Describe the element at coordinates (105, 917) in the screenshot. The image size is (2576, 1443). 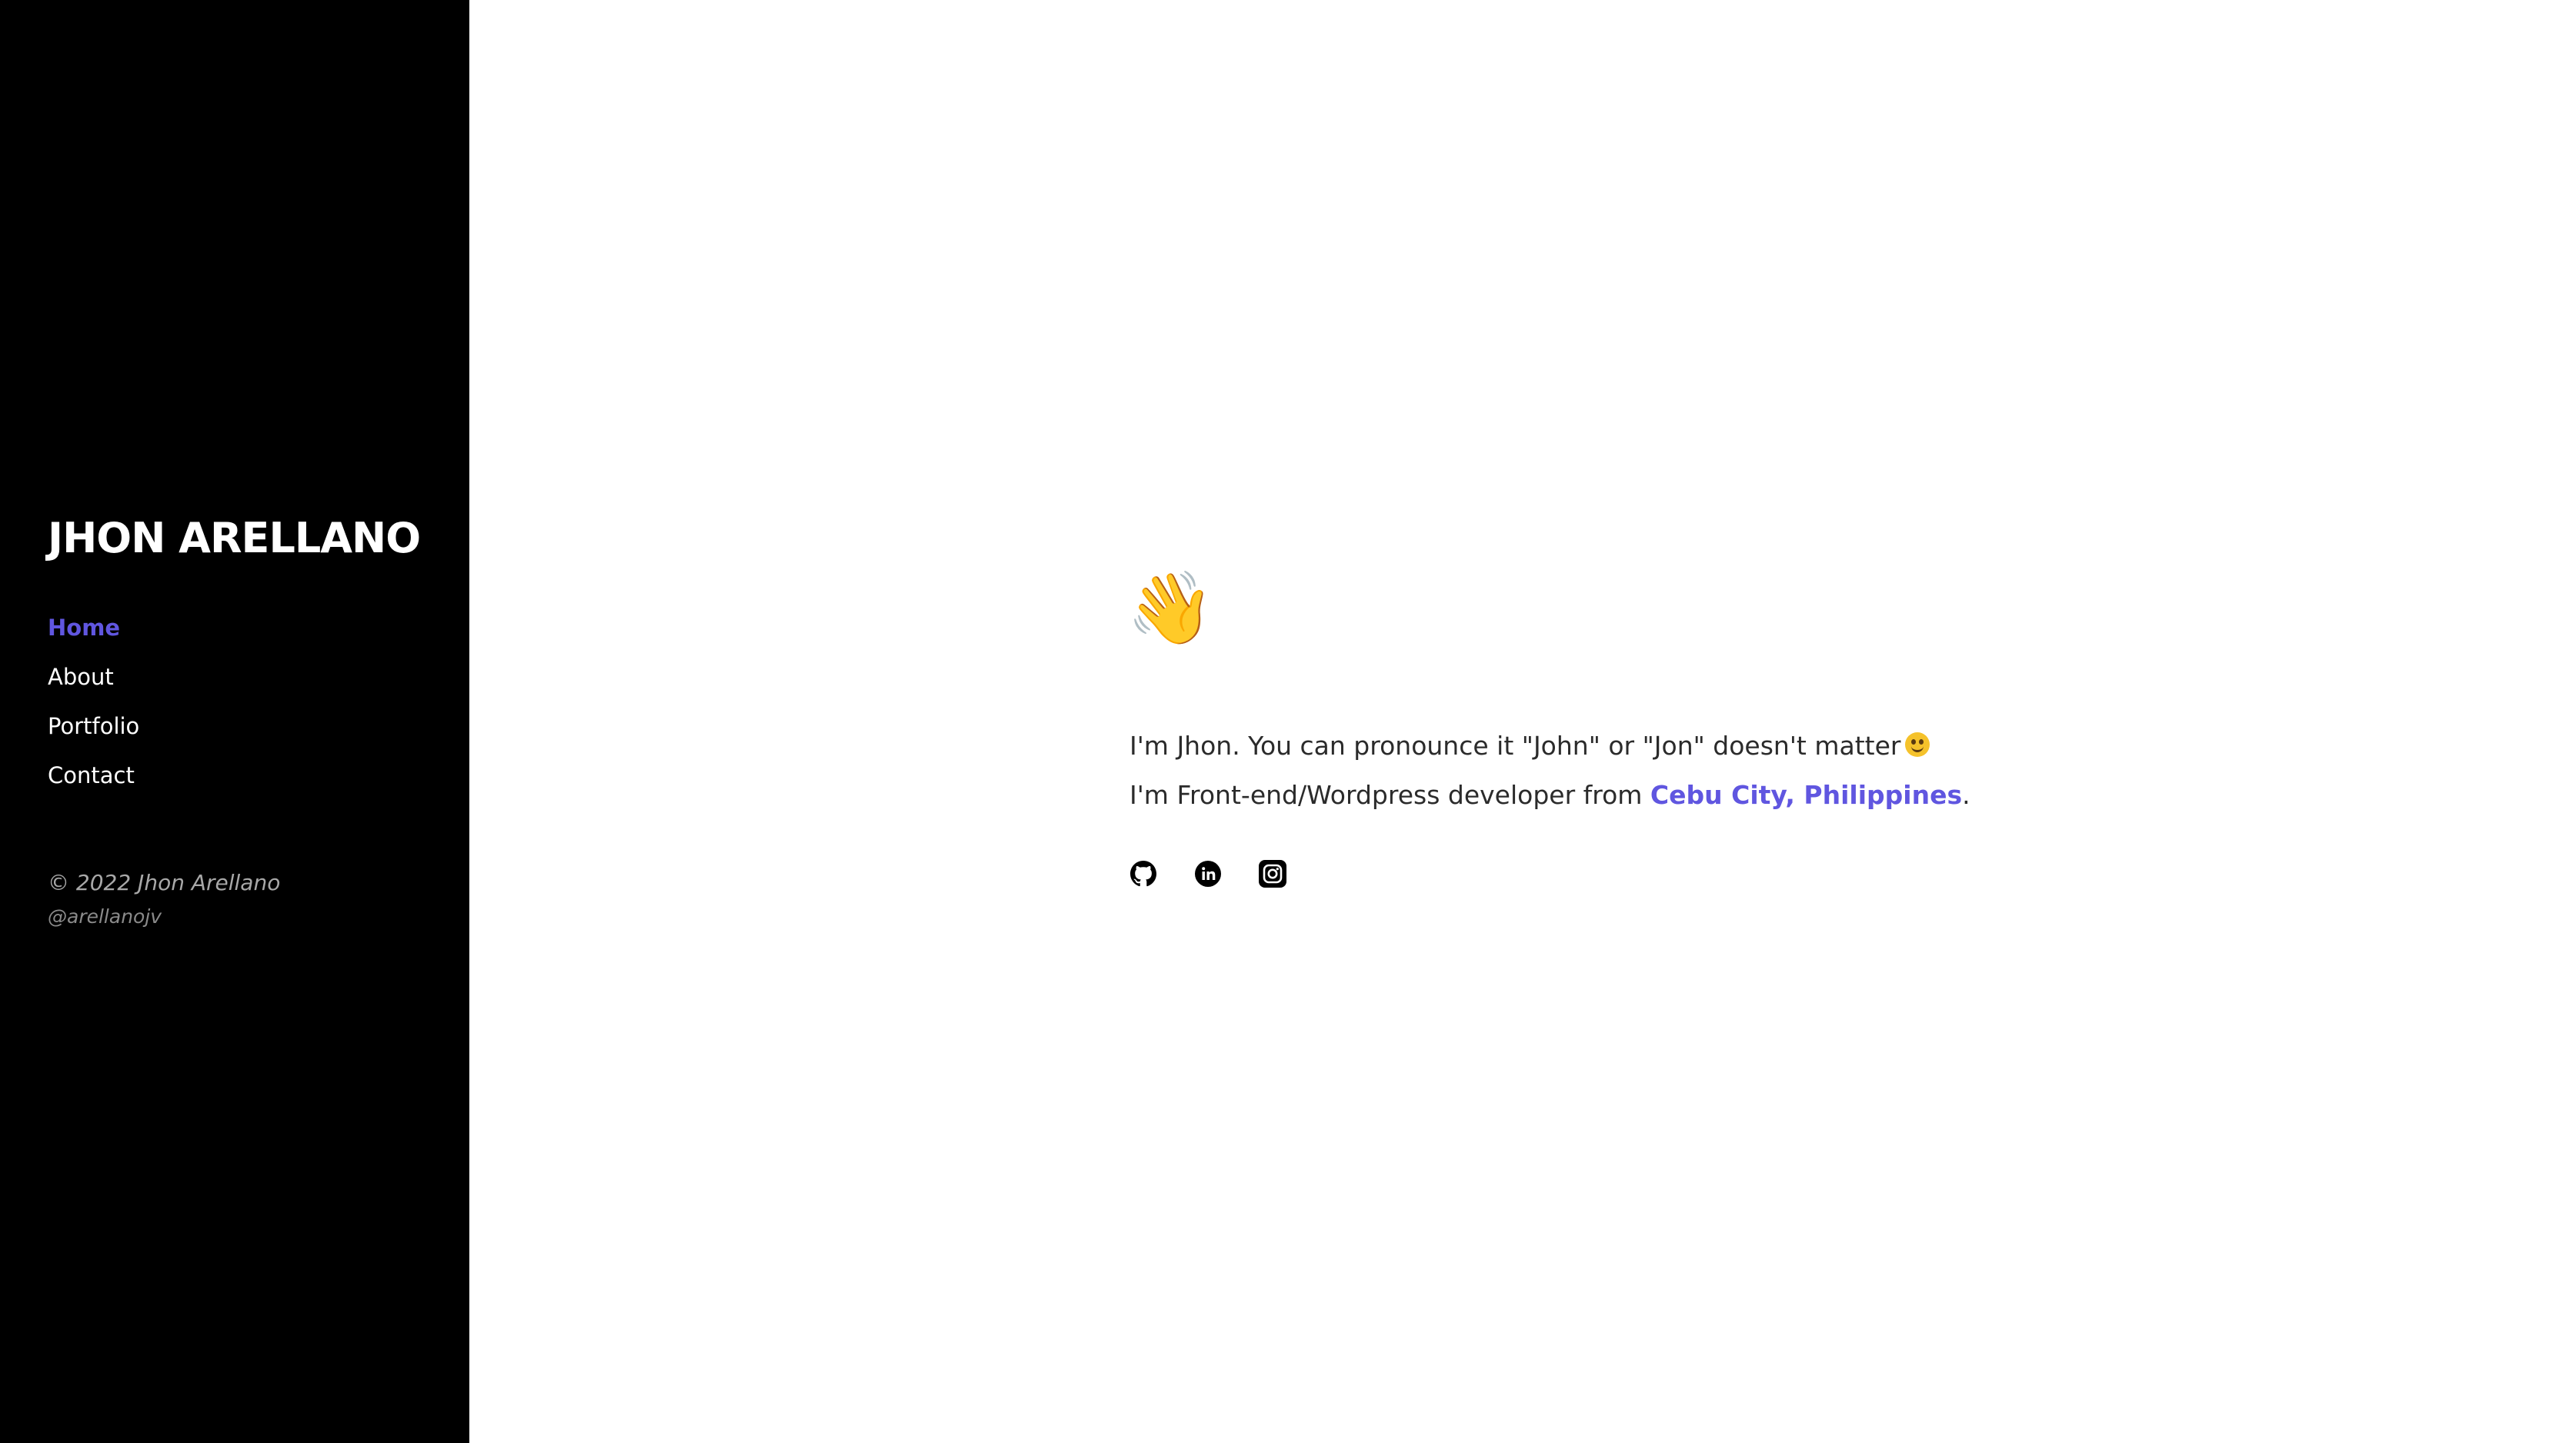
I see `social-handle: @arellanojv` at that location.